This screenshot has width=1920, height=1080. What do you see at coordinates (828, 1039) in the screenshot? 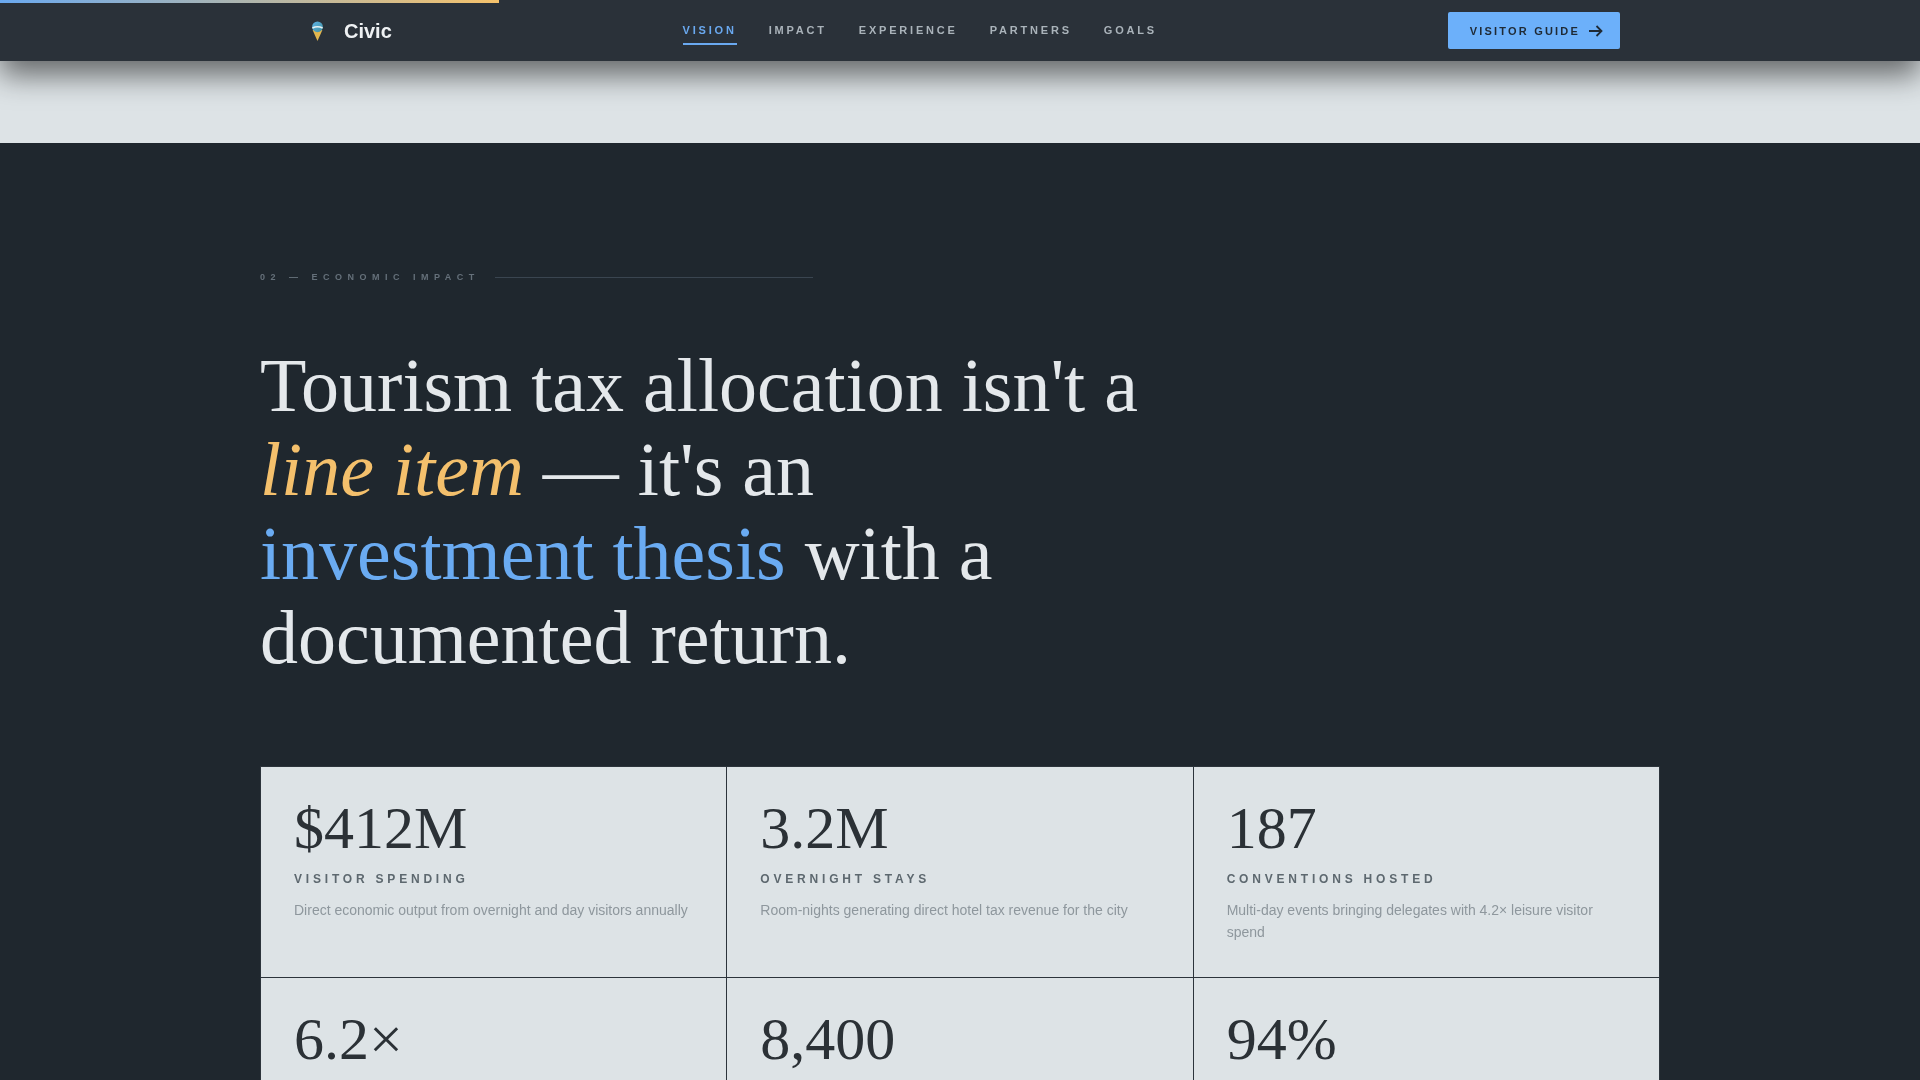
I see `stat-value: 8,400` at bounding box center [828, 1039].